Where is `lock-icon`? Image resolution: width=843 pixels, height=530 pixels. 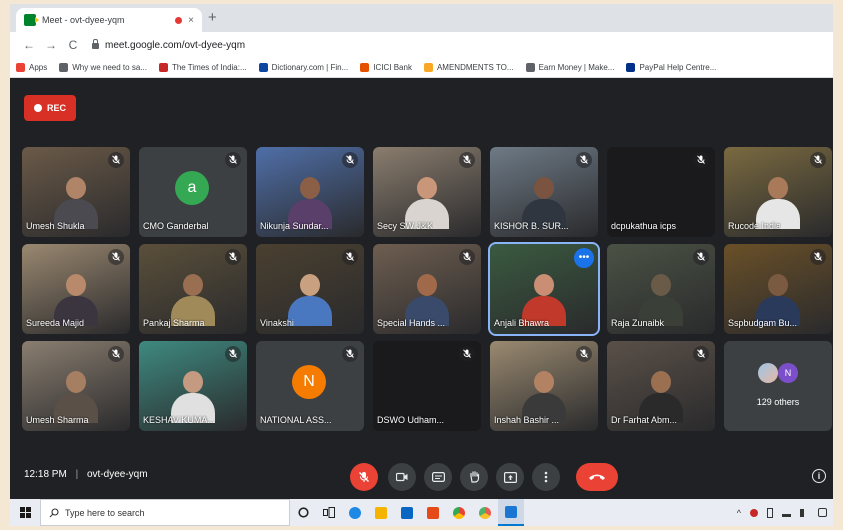
lock-icon is located at coordinates (95, 44).